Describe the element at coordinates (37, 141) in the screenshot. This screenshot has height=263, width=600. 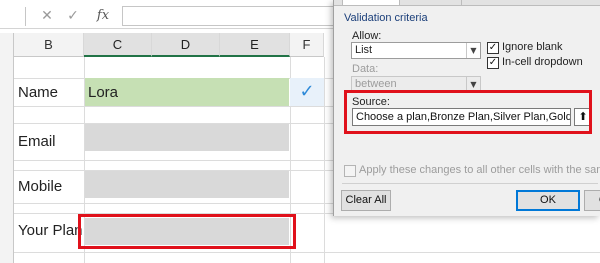
I see `email-label: Email` at that location.